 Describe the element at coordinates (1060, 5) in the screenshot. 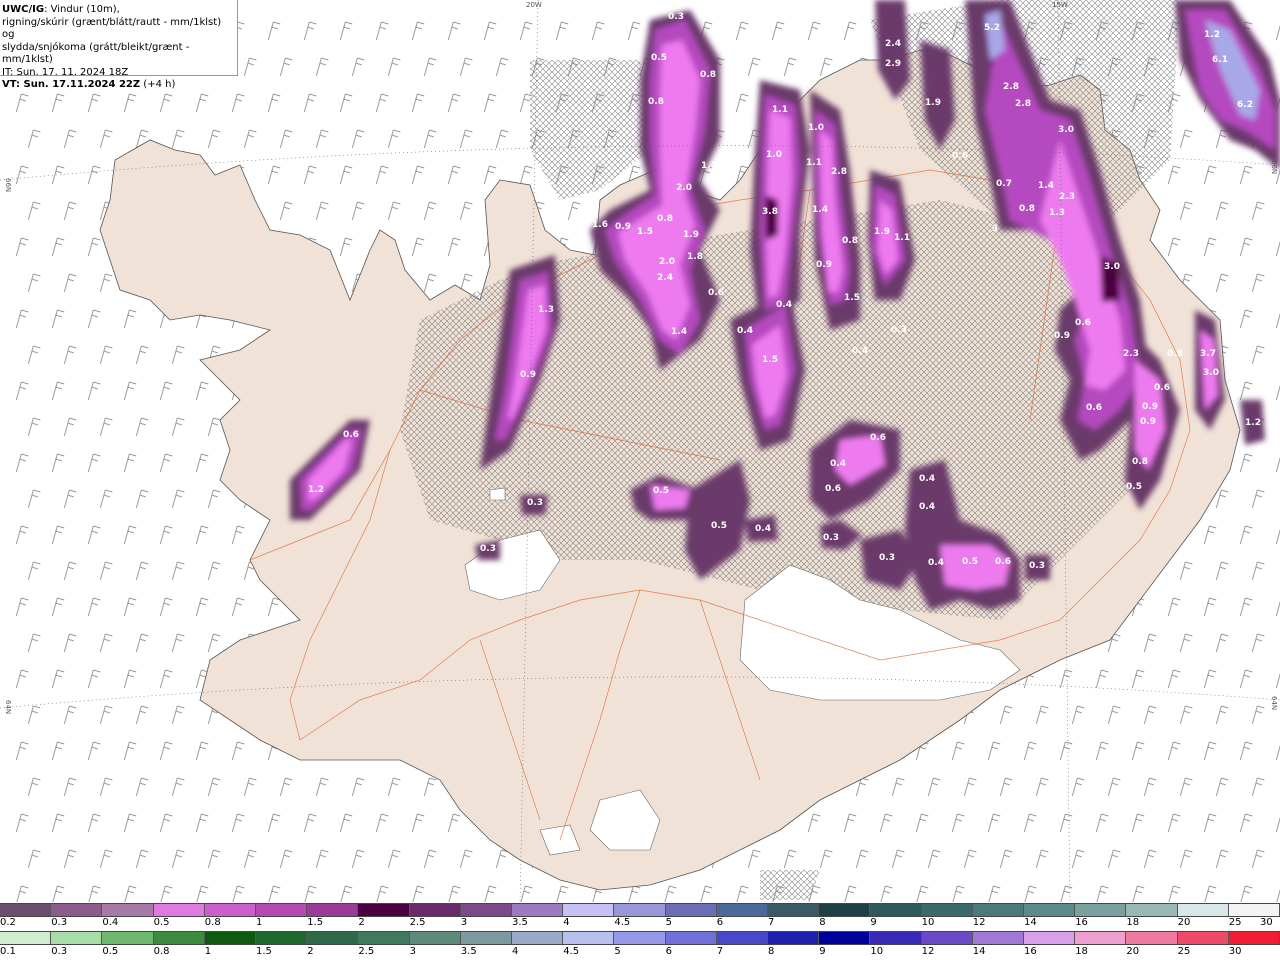

I see `coord-top-15w: 15W` at that location.